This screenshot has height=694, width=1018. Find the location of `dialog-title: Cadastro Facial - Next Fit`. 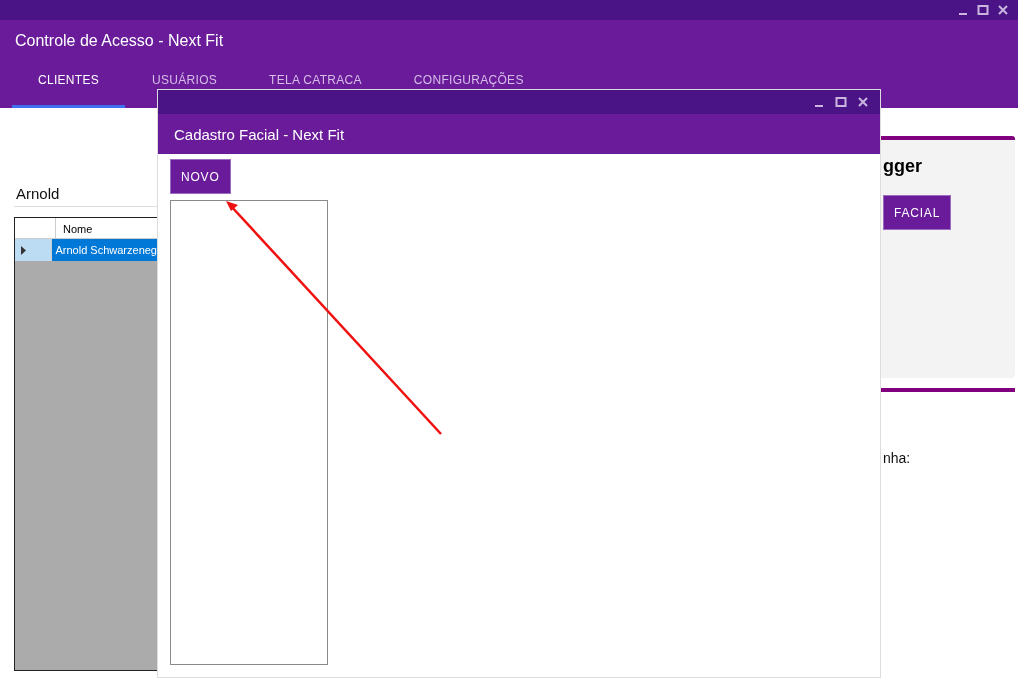

dialog-title: Cadastro Facial - Next Fit is located at coordinates (519, 134).